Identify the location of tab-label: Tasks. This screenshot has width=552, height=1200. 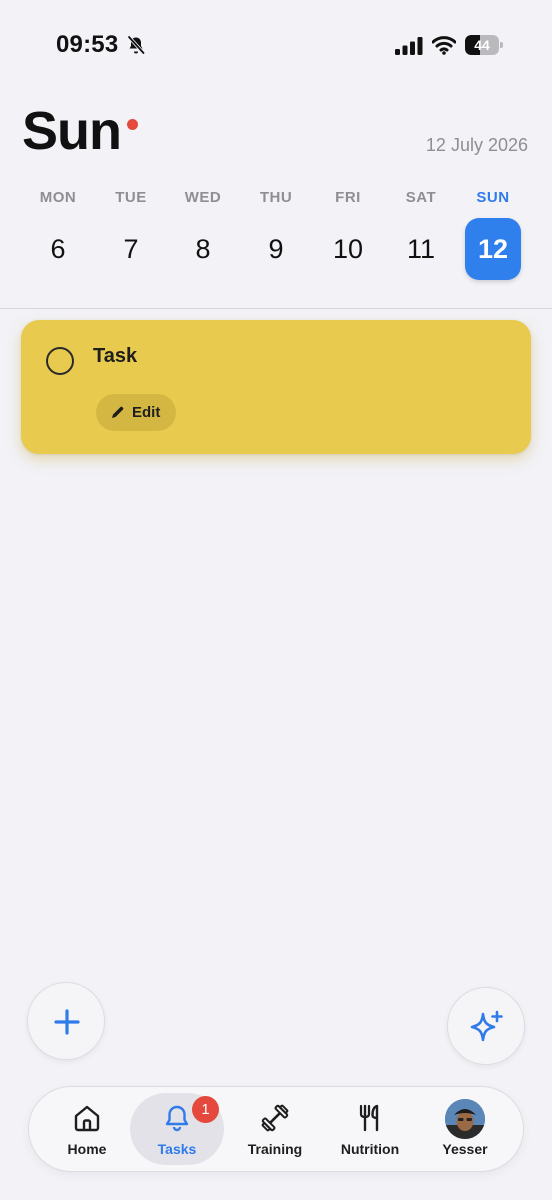
(177, 1149).